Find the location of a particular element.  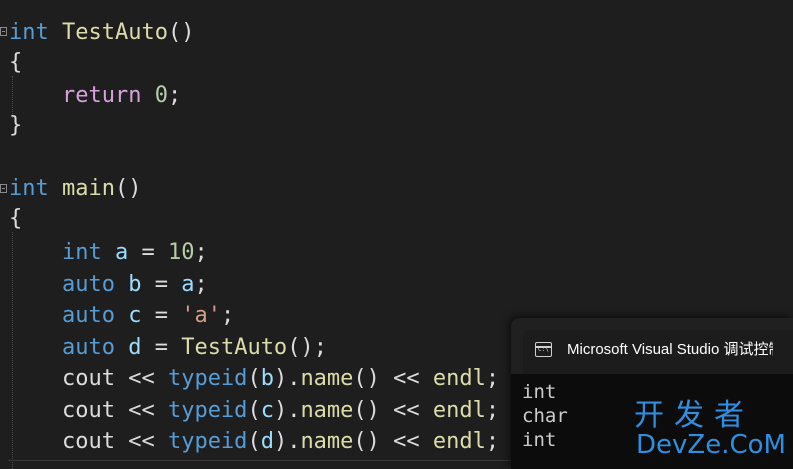

console-titlebar: Microsoft Visual Studio 调试控制台 × is located at coordinates (652, 346).